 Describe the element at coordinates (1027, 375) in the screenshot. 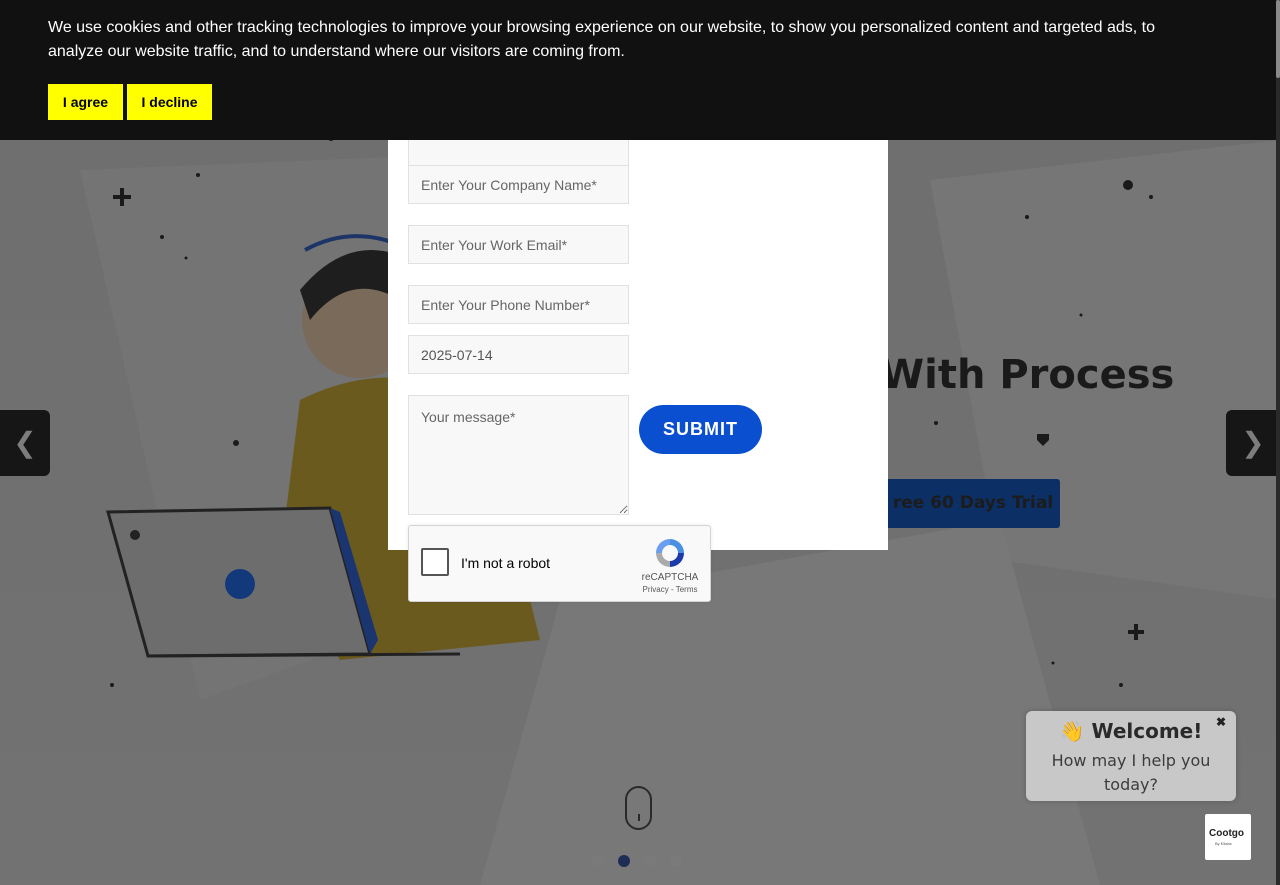

I see `hero-title: With Process` at that location.